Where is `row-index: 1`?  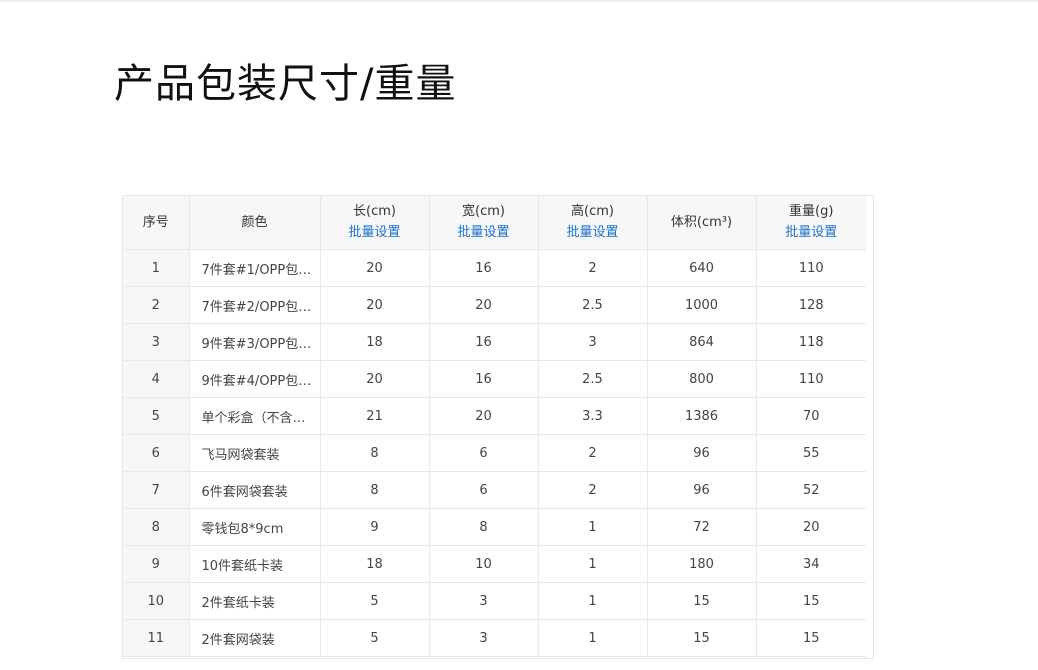 row-index: 1 is located at coordinates (156, 268).